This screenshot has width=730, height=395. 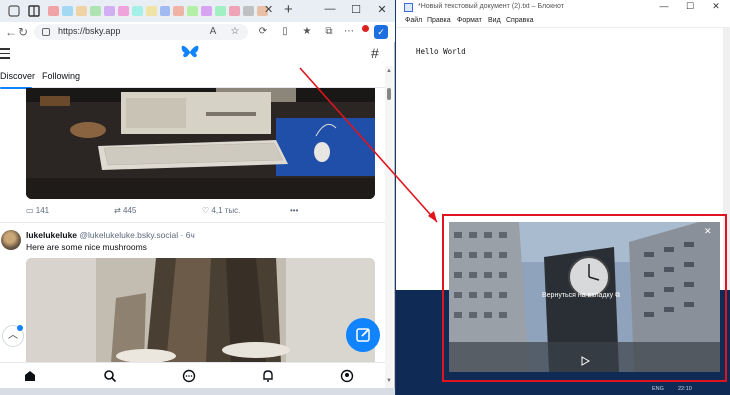 I want to click on menu-view: Вид, so click(x=494, y=20).